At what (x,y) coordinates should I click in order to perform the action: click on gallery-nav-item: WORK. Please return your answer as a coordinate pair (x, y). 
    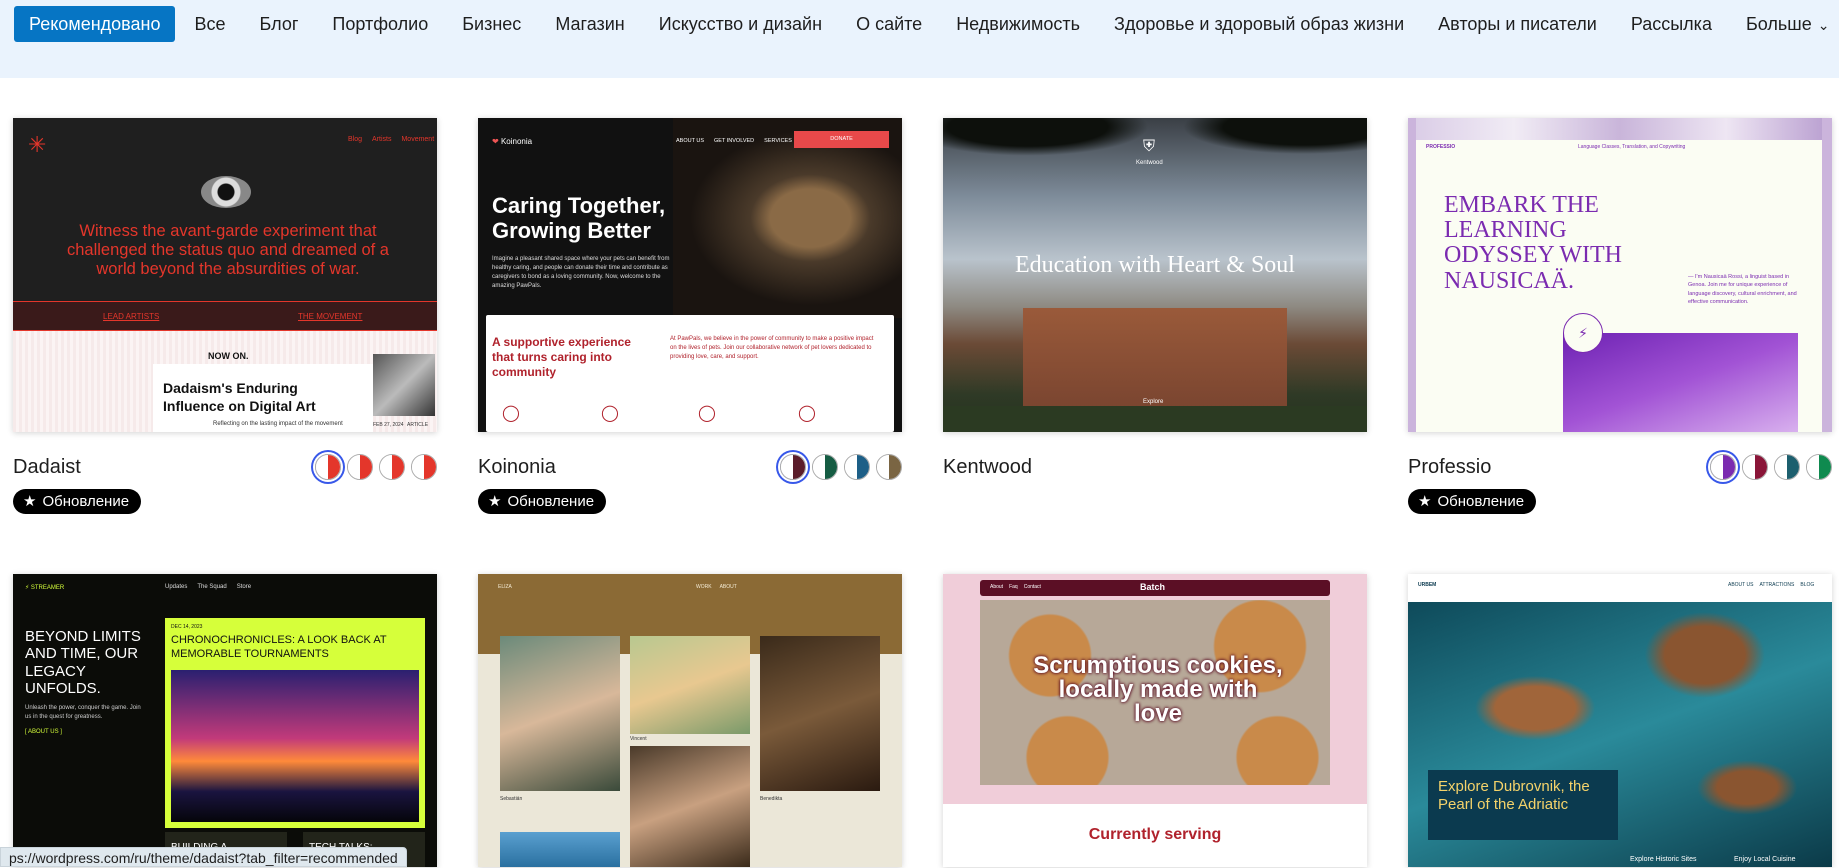
    Looking at the image, I should click on (704, 587).